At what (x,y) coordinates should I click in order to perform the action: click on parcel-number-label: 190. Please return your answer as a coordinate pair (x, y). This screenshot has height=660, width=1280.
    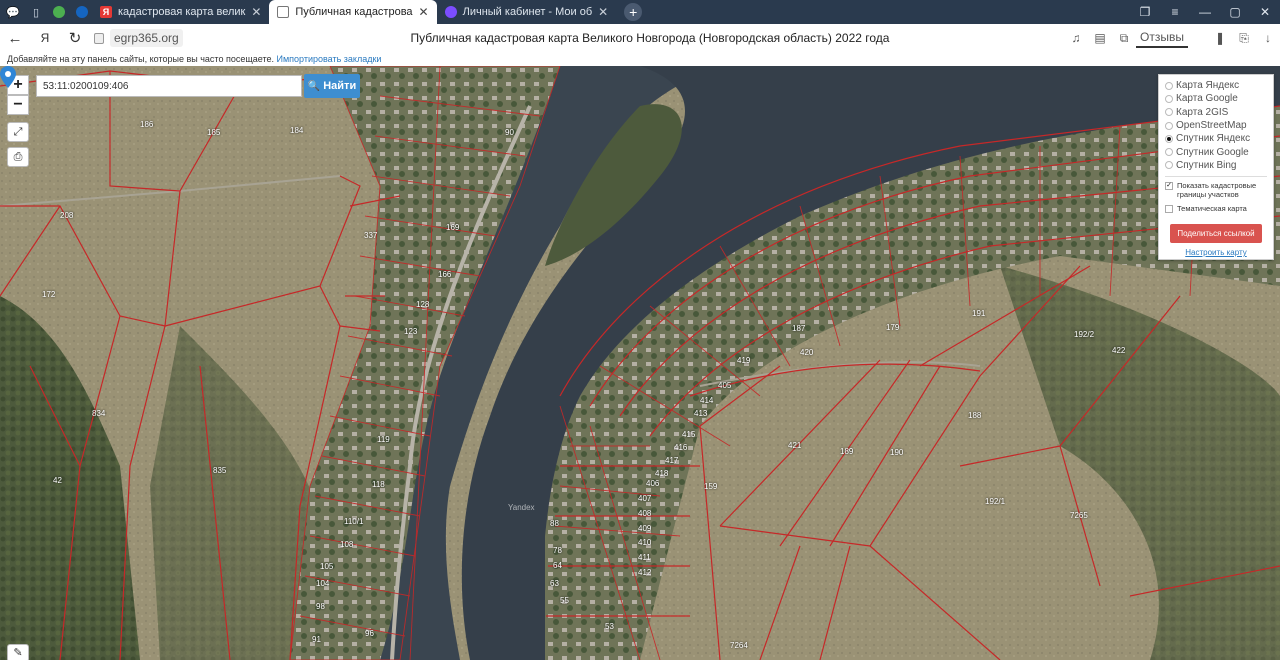
    Looking at the image, I should click on (896, 452).